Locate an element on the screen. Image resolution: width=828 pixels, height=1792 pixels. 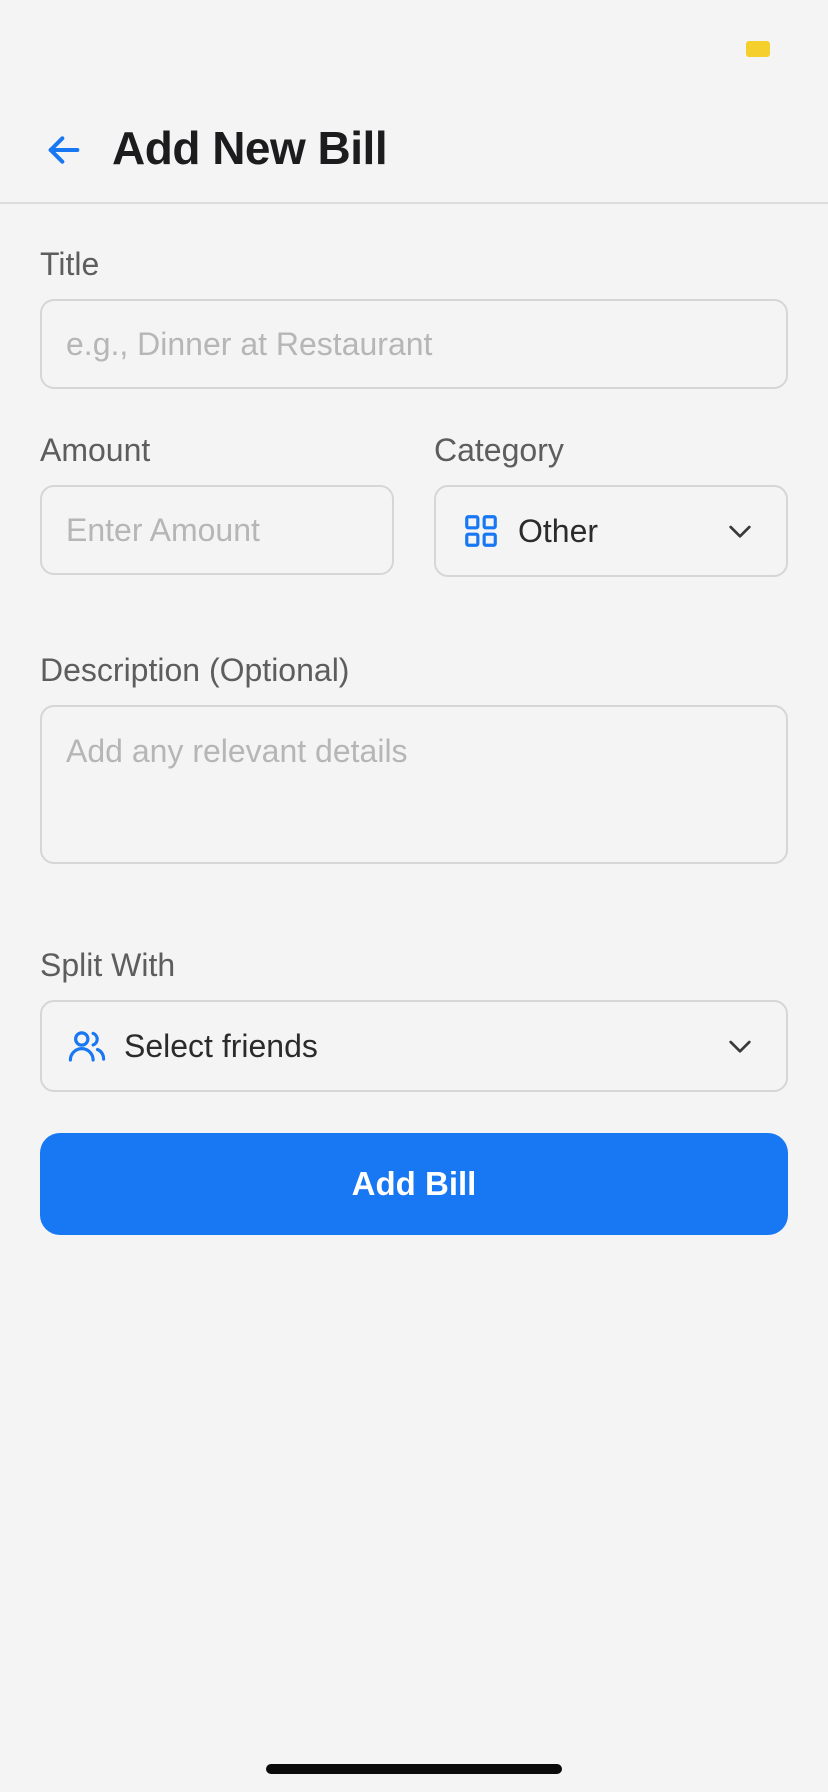
category-select: Other is located at coordinates (611, 531).